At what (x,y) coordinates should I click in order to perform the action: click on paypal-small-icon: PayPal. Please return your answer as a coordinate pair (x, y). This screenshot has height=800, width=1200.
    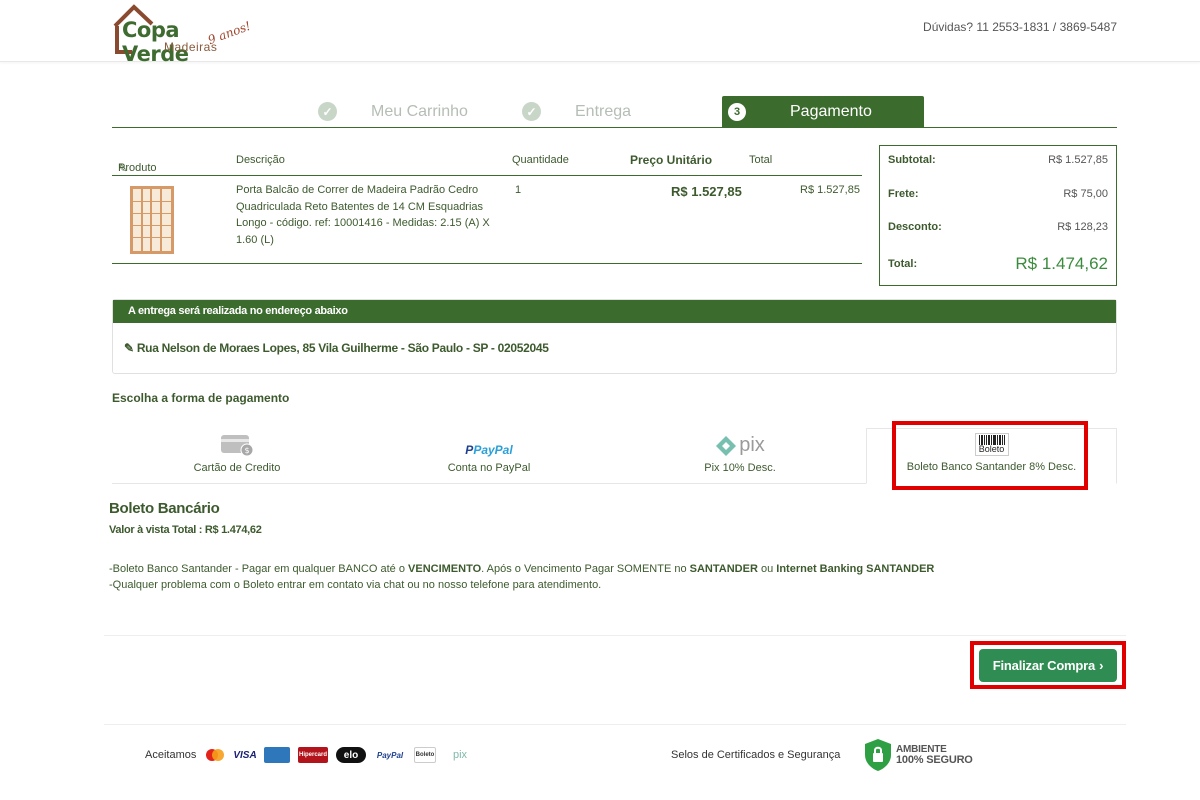
    Looking at the image, I should click on (390, 755).